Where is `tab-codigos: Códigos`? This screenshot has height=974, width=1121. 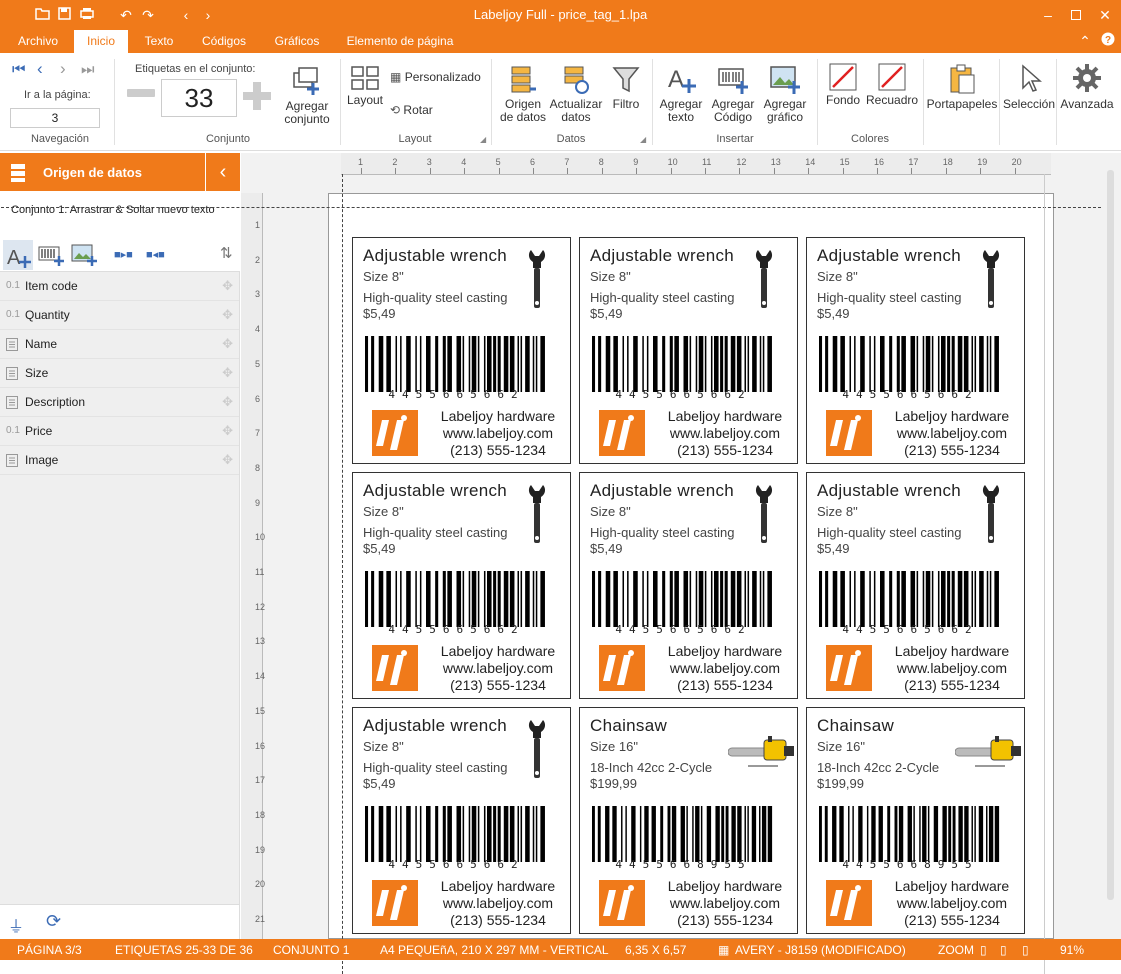 tab-codigos: Códigos is located at coordinates (224, 41).